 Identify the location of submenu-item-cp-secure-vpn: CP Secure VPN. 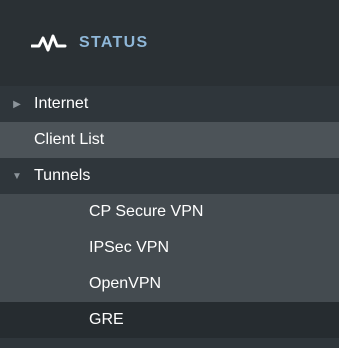
(169, 212).